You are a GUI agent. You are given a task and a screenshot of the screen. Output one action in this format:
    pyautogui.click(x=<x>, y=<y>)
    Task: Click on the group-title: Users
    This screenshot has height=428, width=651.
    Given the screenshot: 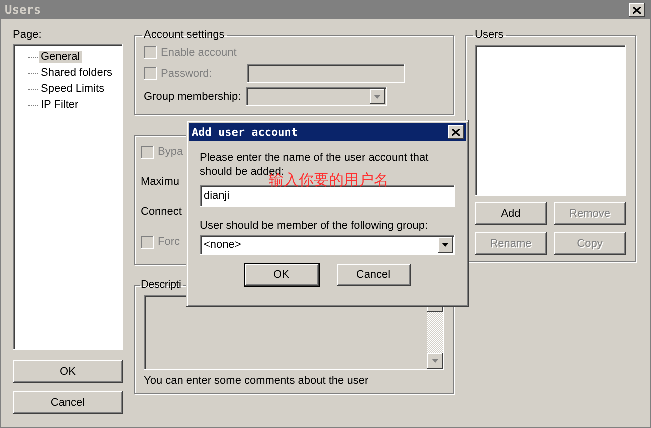 What is the action you would take?
    pyautogui.click(x=489, y=35)
    